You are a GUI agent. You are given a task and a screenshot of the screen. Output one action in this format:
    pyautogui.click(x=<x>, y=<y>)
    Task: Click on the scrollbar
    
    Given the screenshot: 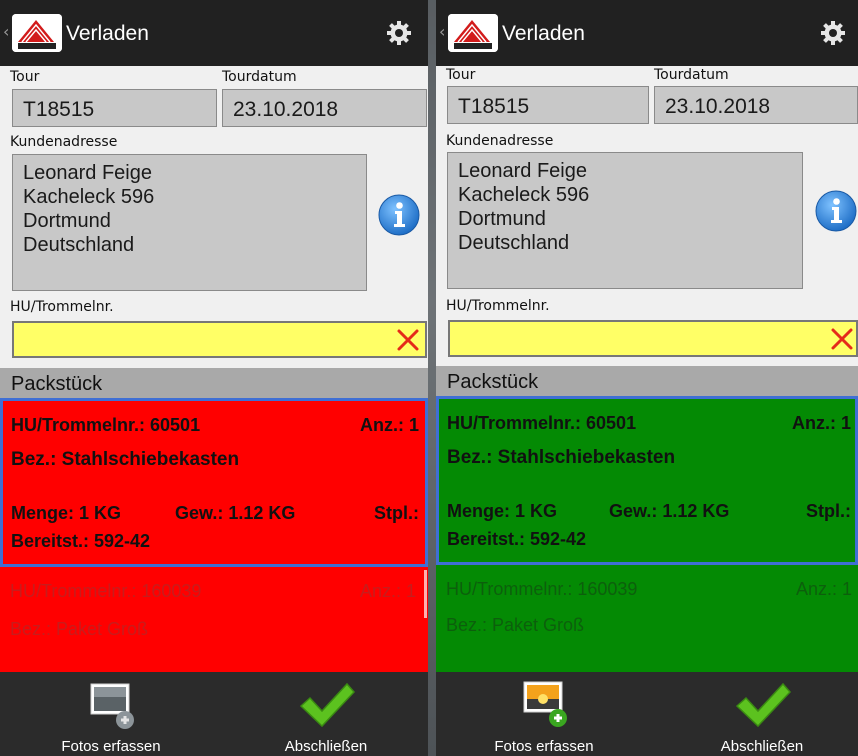 What is the action you would take?
    pyautogui.click(x=425, y=594)
    